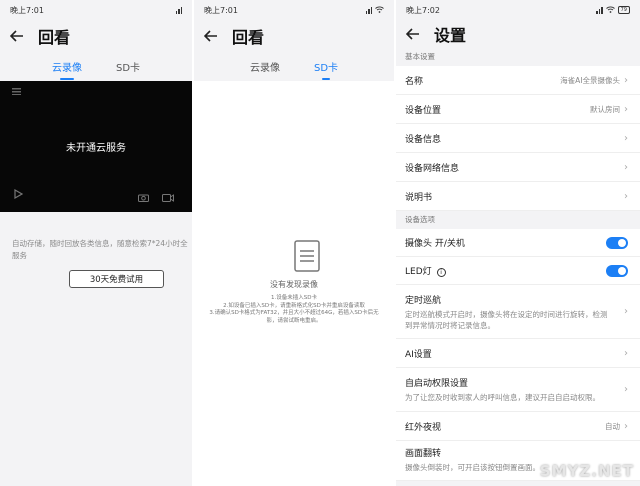 This screenshot has width=640, height=486. I want to click on setting-camera-power: 摄像头 开/关机, so click(518, 243).